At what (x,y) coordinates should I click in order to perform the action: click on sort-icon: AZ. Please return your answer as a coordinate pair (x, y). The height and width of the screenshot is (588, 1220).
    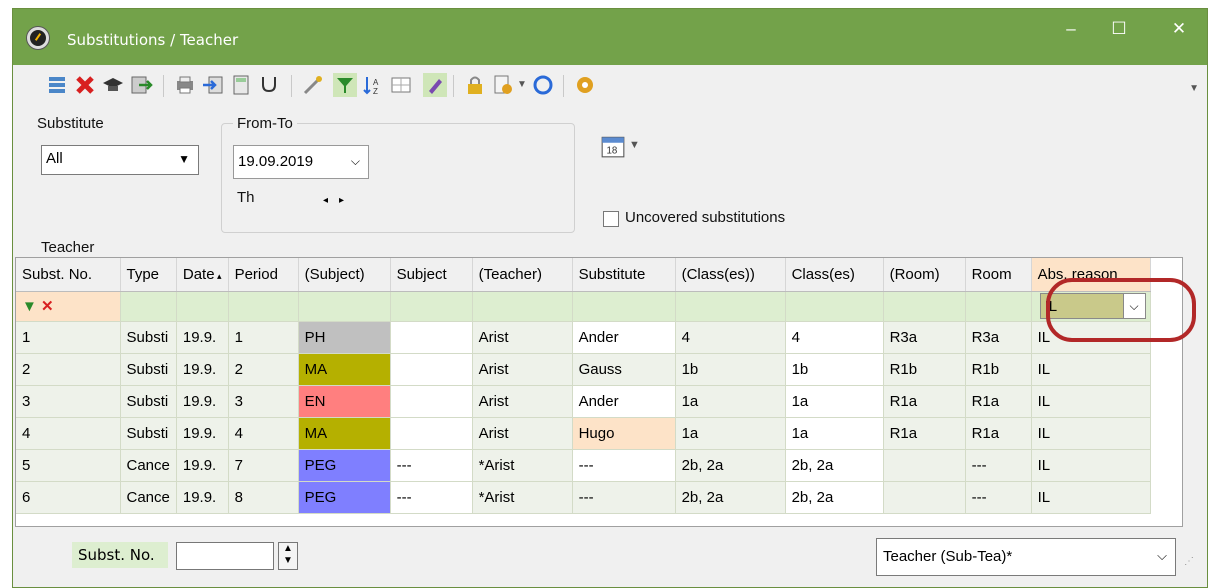
    Looking at the image, I should click on (373, 85).